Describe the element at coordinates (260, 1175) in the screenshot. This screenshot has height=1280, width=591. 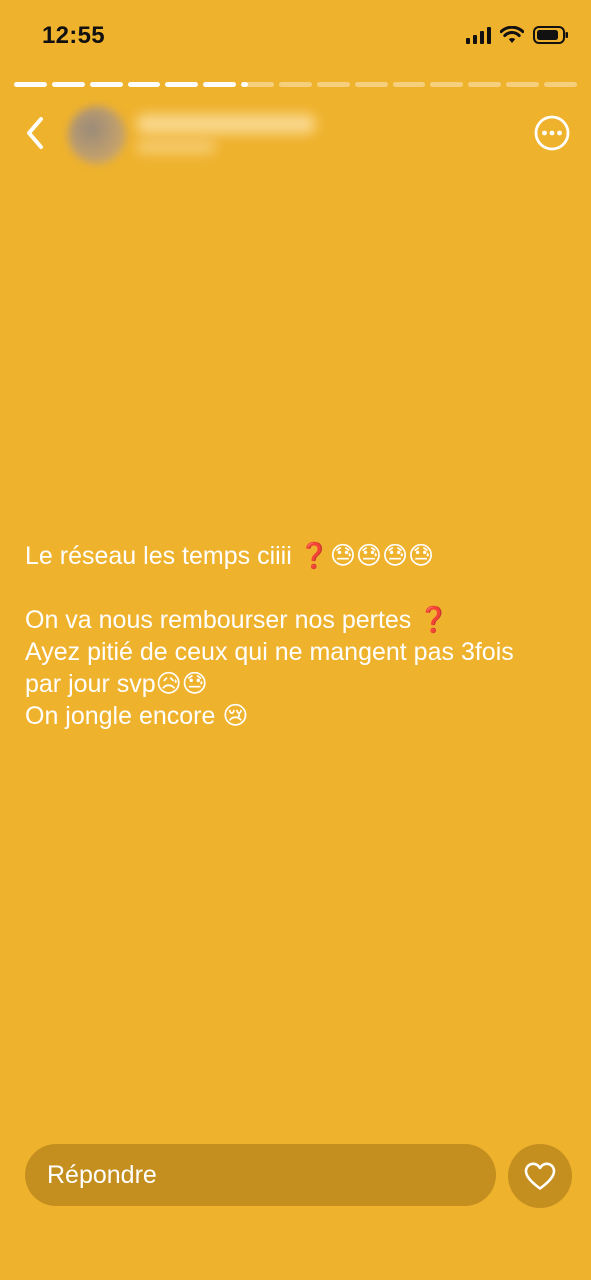
I see `reply-input: Répondre` at that location.